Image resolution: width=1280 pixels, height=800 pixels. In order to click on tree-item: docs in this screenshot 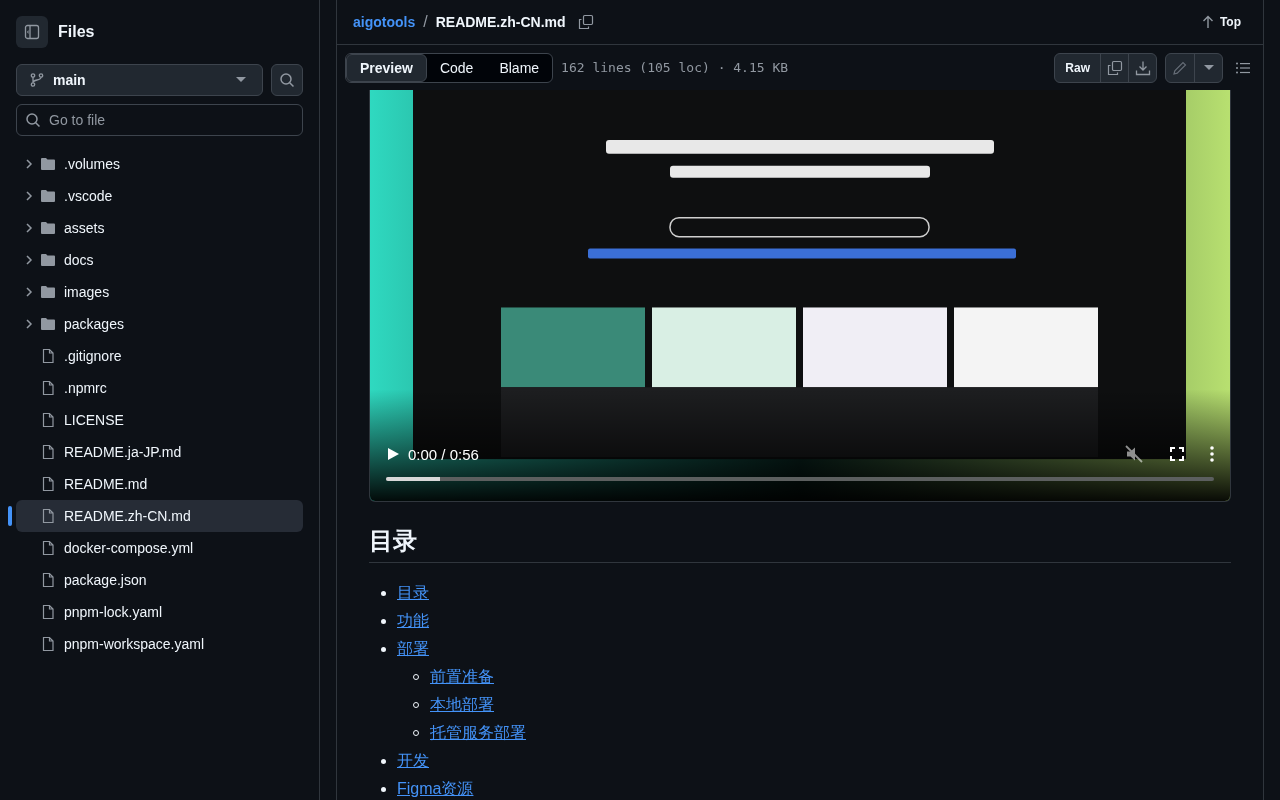, I will do `click(159, 260)`.